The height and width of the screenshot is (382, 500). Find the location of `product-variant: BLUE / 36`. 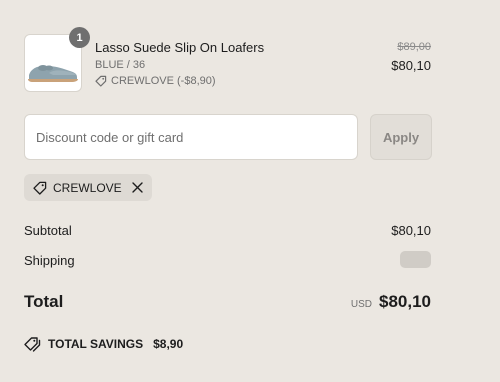

product-variant: BLUE / 36 is located at coordinates (120, 65).